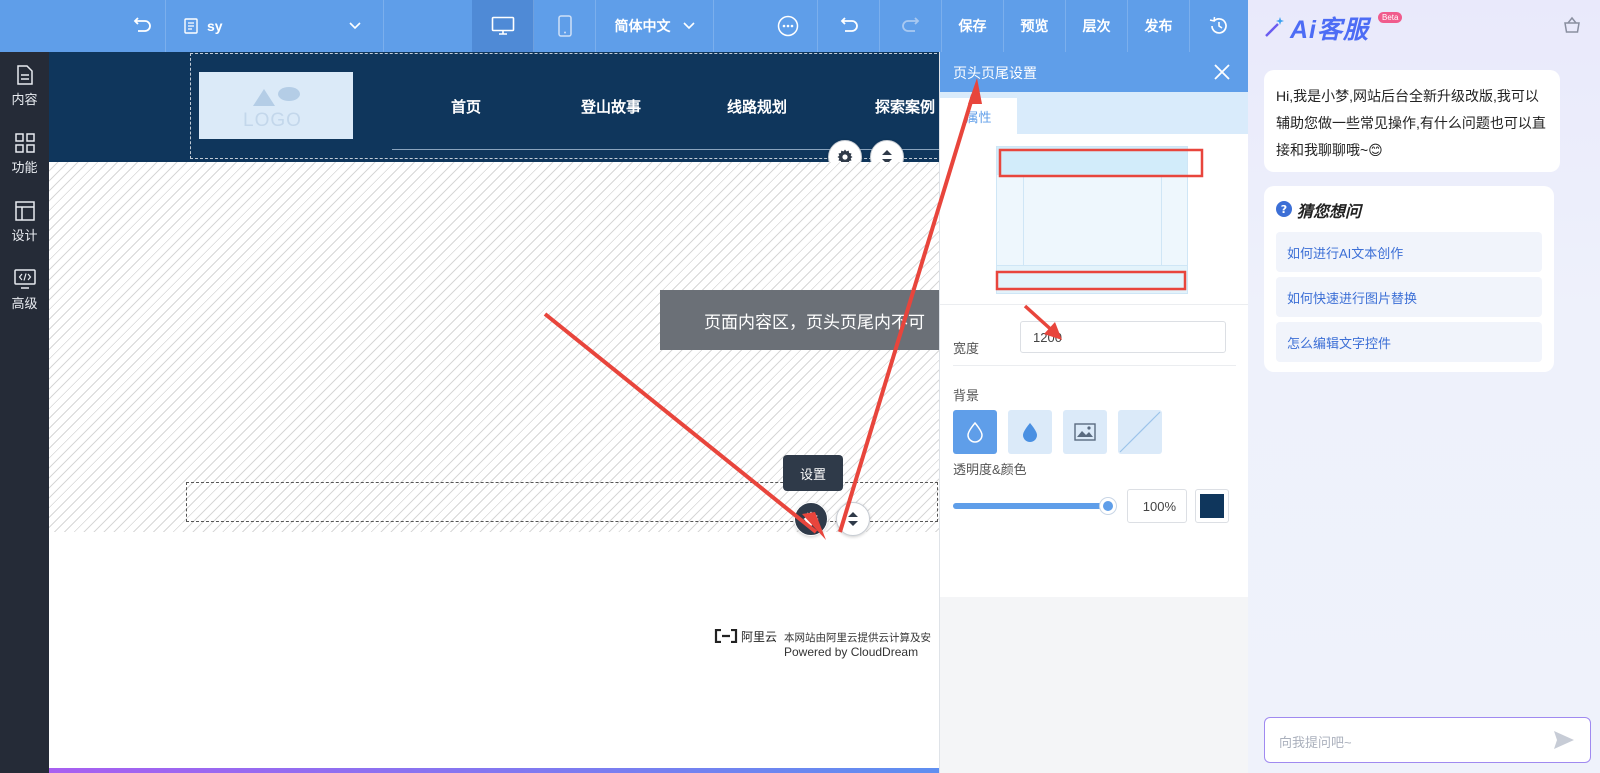  I want to click on nav-item-label: 设计, so click(24, 235).